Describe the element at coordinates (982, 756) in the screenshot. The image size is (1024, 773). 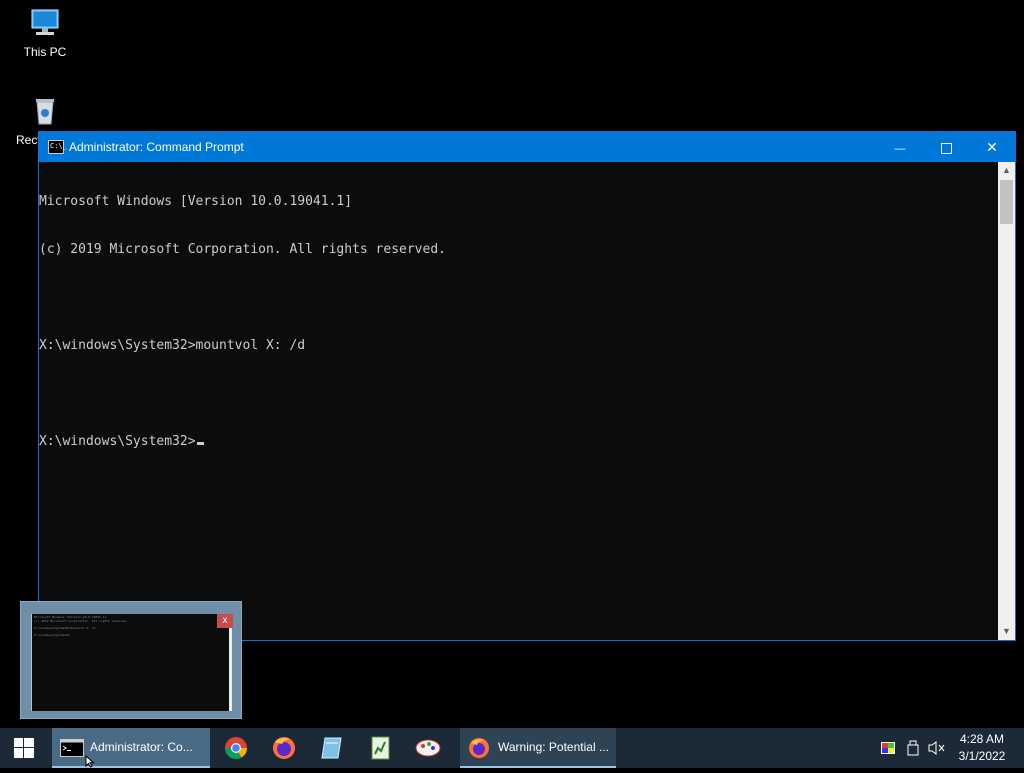
I see `clock-date: 3/1/2022` at that location.